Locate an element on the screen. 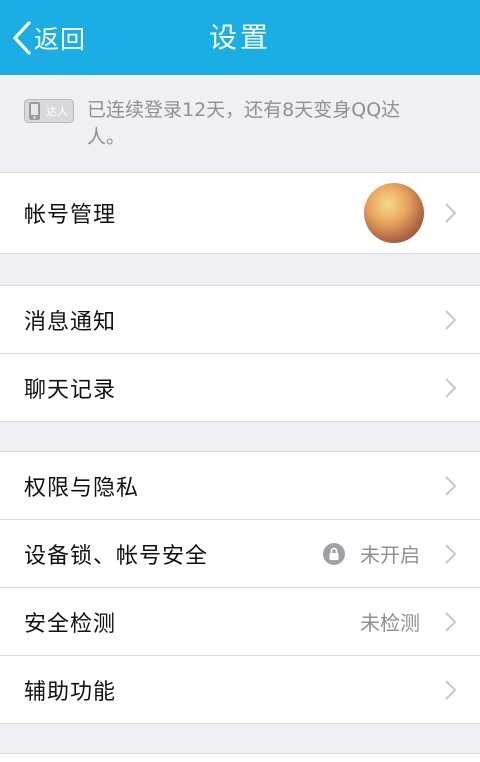 Image resolution: width=480 pixels, height=762 pixels. title-bar: 返回 设置 is located at coordinates (240, 37).